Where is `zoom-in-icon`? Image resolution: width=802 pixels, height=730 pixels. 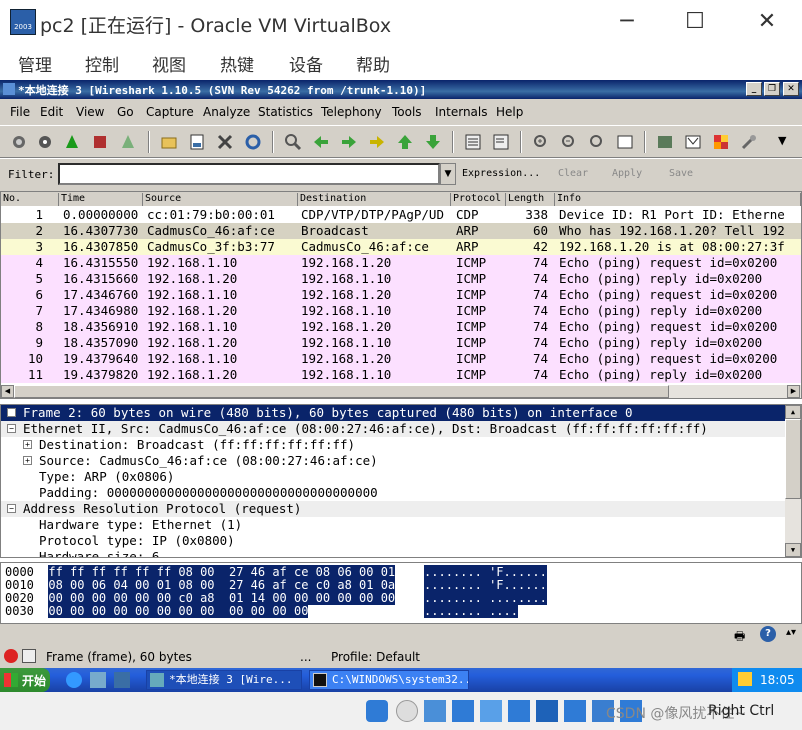 zoom-in-icon is located at coordinates (541, 142).